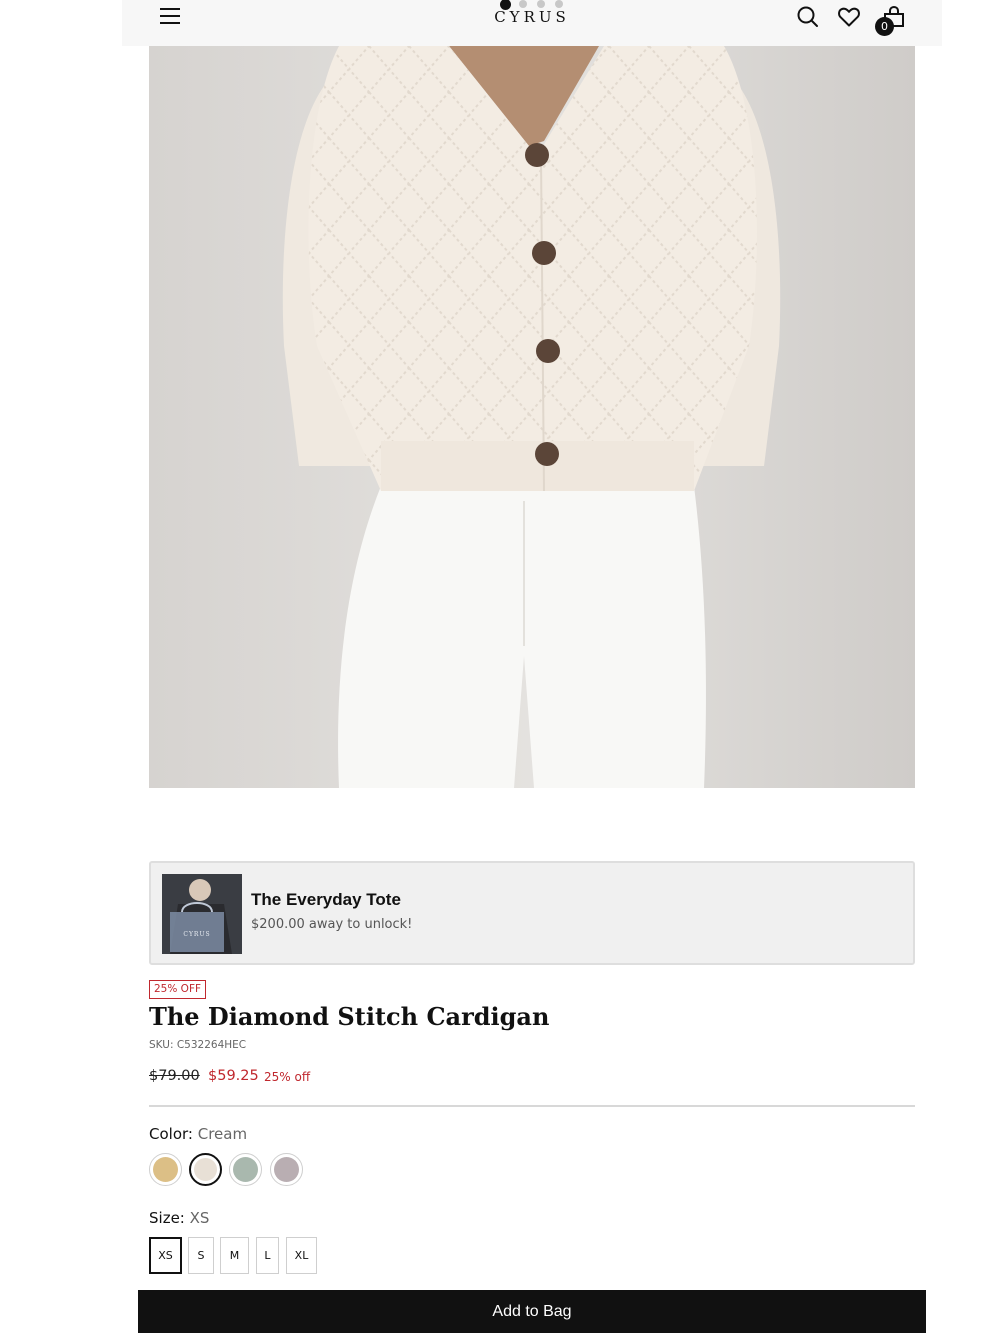  What do you see at coordinates (222, 1134) in the screenshot?
I see `color-value: Cream` at bounding box center [222, 1134].